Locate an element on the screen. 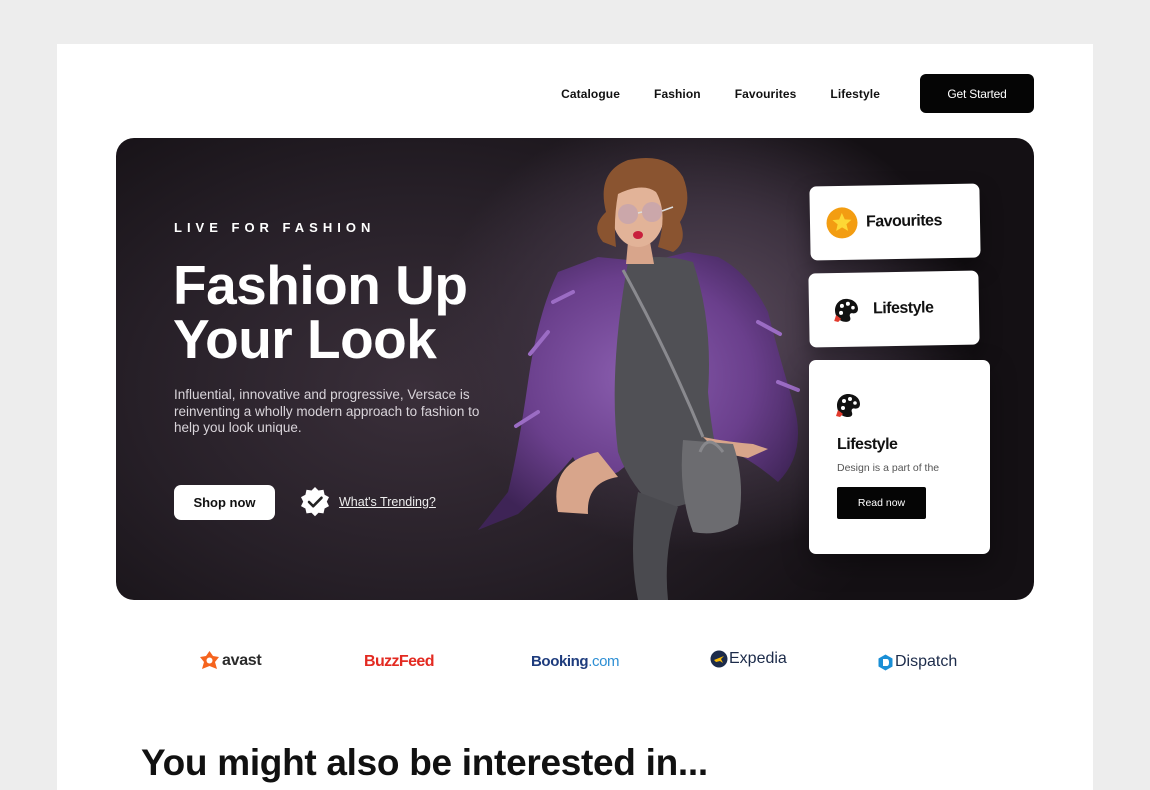 This screenshot has width=1150, height=790. star-icon is located at coordinates (842, 223).